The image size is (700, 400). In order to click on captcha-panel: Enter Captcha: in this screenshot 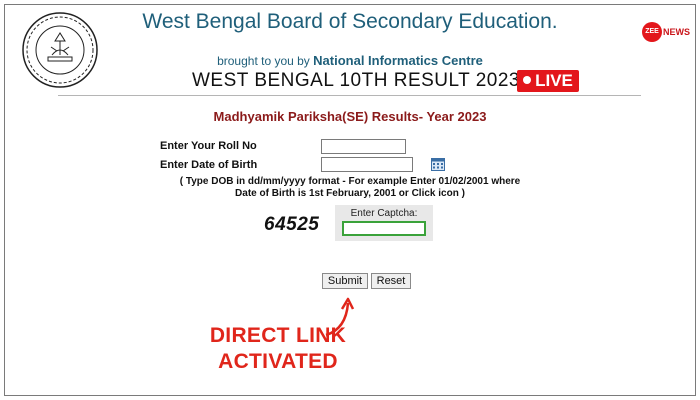, I will do `click(384, 223)`.